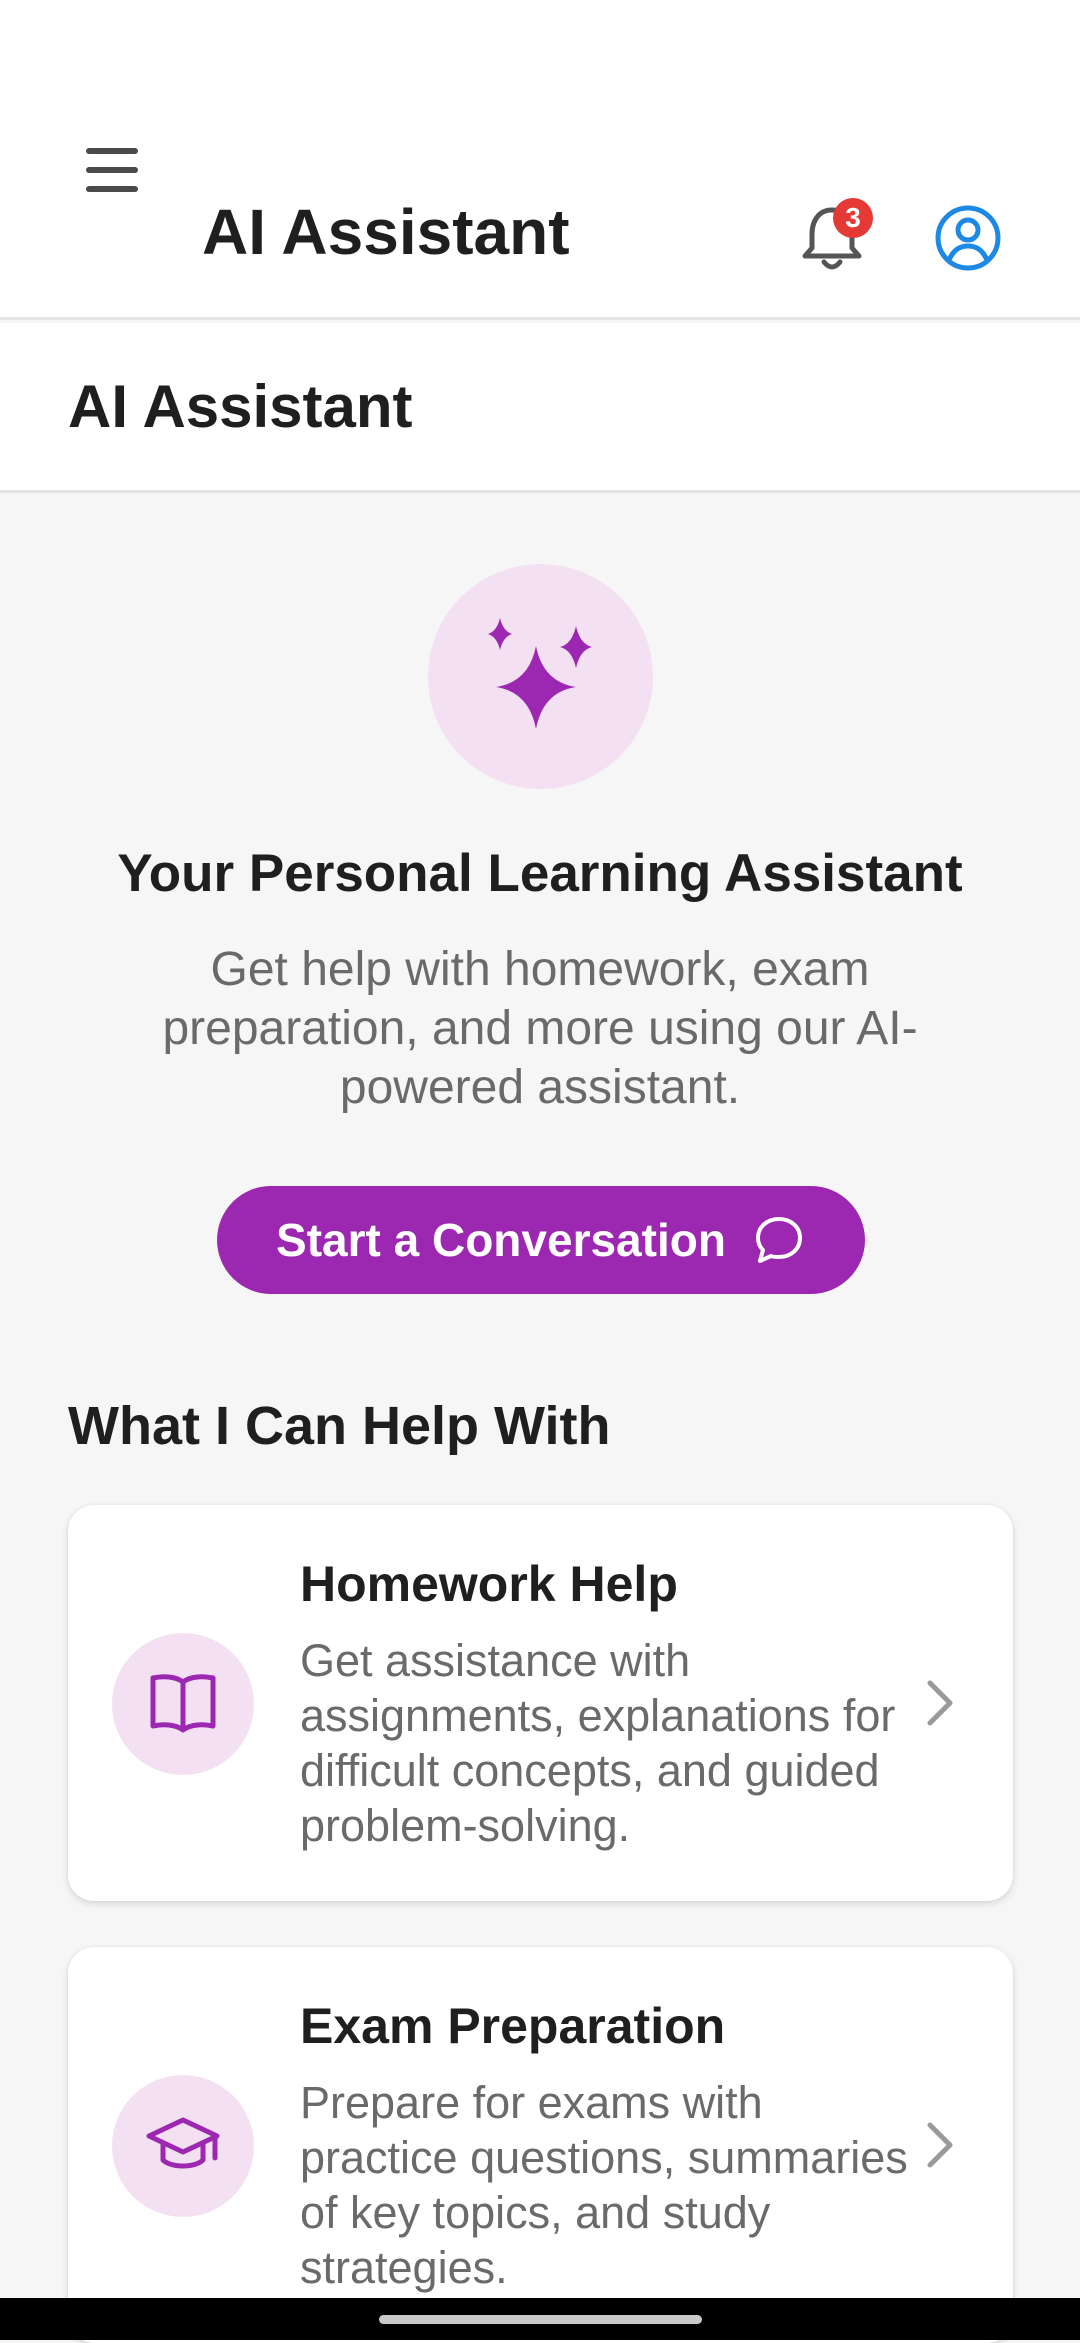 This screenshot has width=1080, height=2343. I want to click on hero-title: Your Personal Learning Assistant, so click(540, 873).